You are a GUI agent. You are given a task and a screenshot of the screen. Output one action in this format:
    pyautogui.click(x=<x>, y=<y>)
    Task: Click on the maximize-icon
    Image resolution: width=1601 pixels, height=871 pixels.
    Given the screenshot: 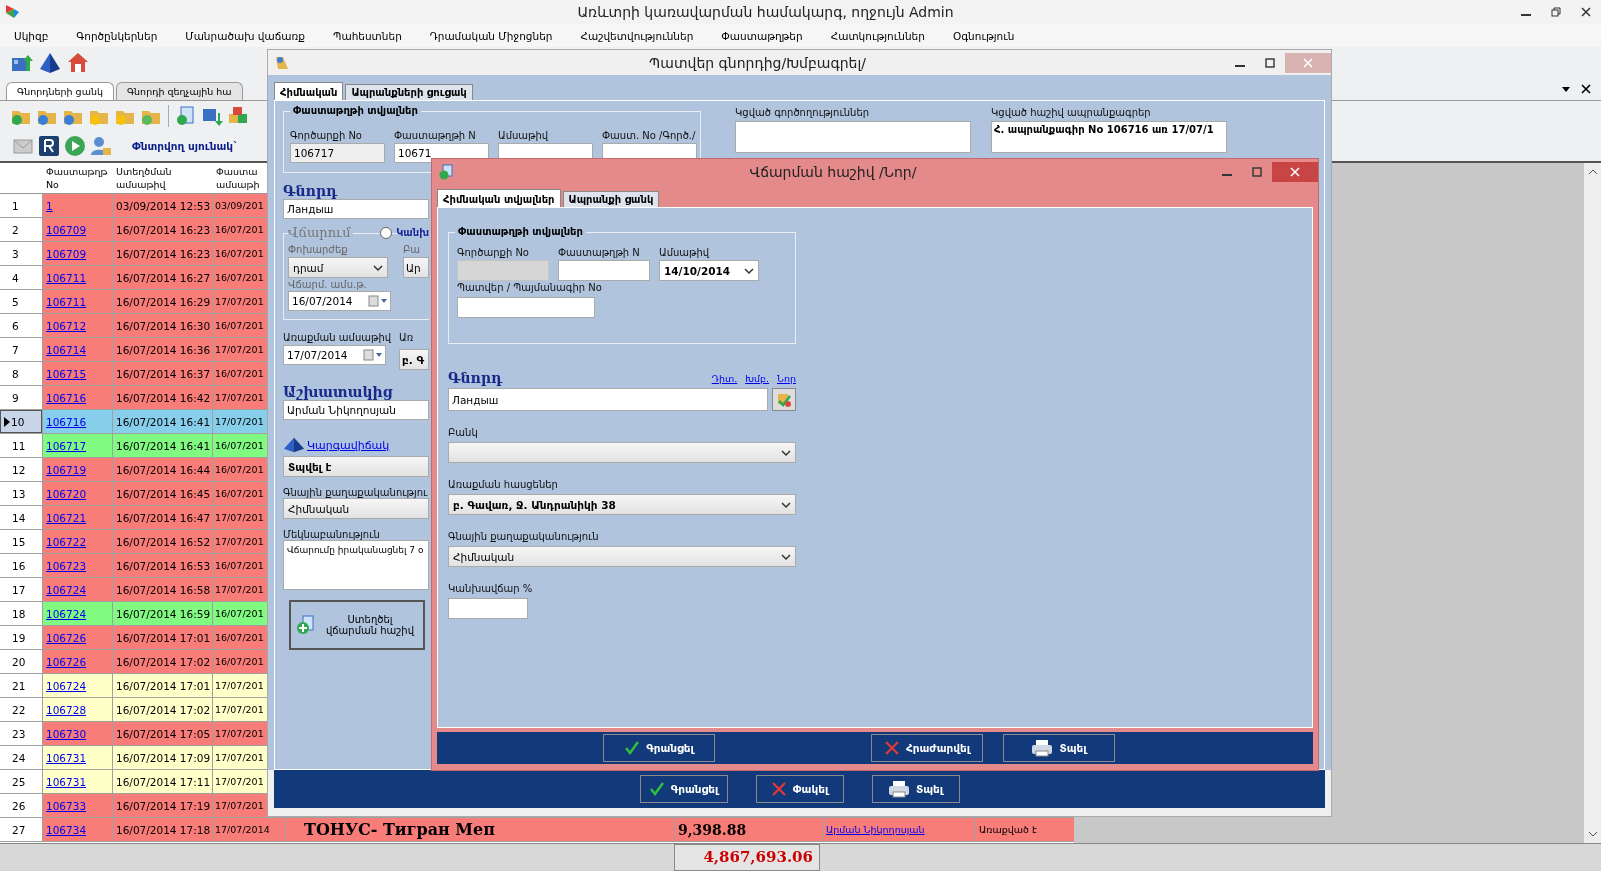 What is the action you would take?
    pyautogui.click(x=1257, y=171)
    